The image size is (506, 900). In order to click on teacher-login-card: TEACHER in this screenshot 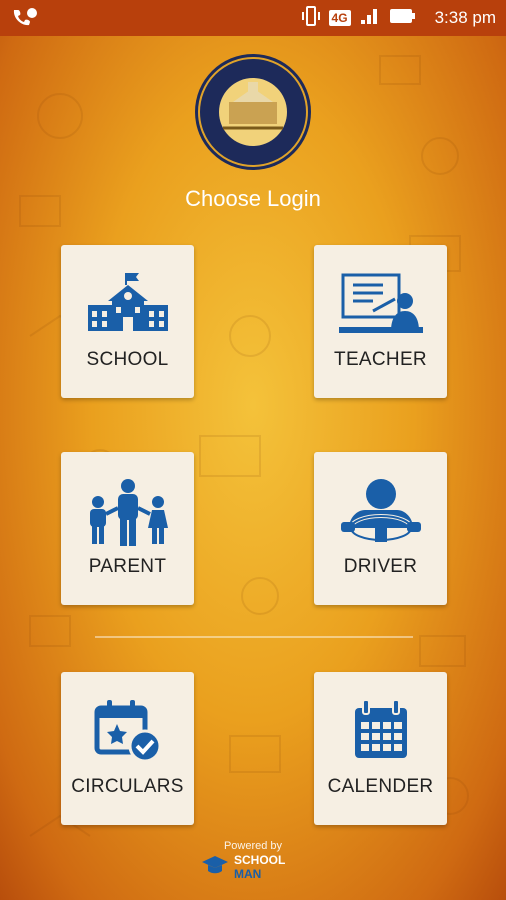, I will do `click(380, 321)`.